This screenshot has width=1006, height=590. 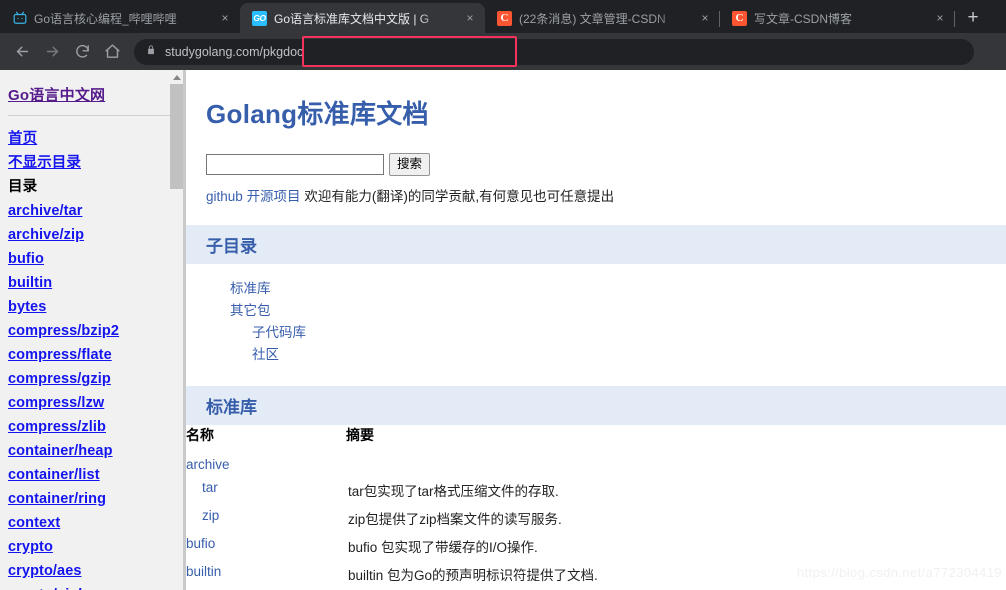 What do you see at coordinates (105, 18) in the screenshot?
I see `tab-title: Go语言核心编程_哔哩哔哩` at bounding box center [105, 18].